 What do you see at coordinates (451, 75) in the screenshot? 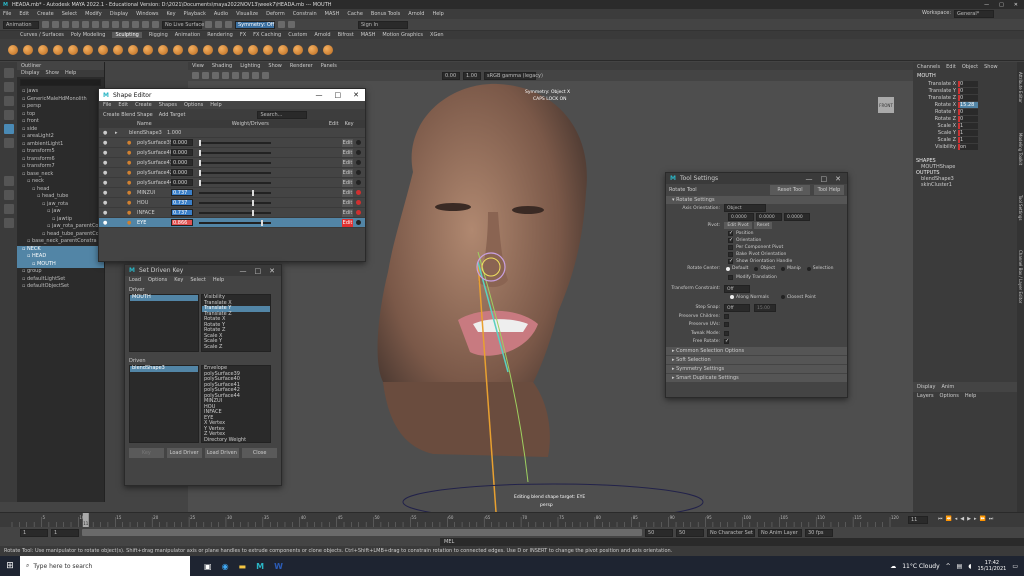
I see `exposure-field: 0.00` at bounding box center [451, 75].